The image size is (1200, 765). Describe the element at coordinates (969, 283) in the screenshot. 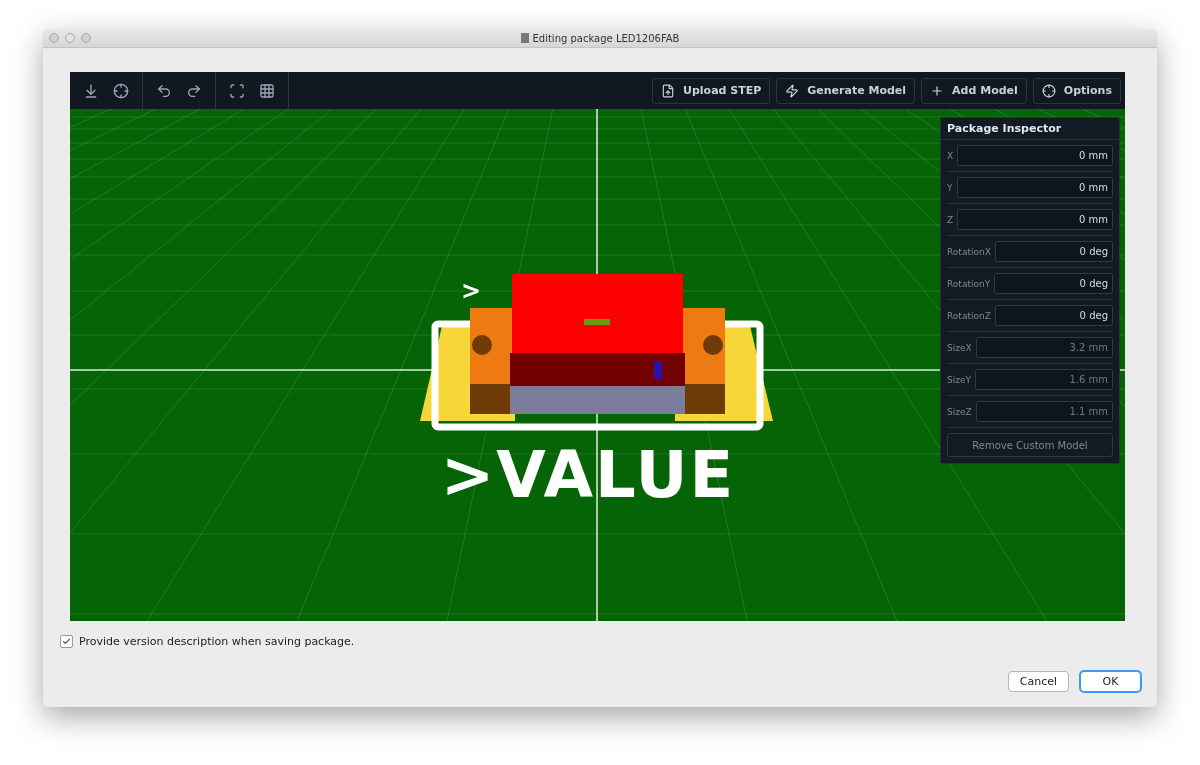

I see `field-label: RotationY` at that location.